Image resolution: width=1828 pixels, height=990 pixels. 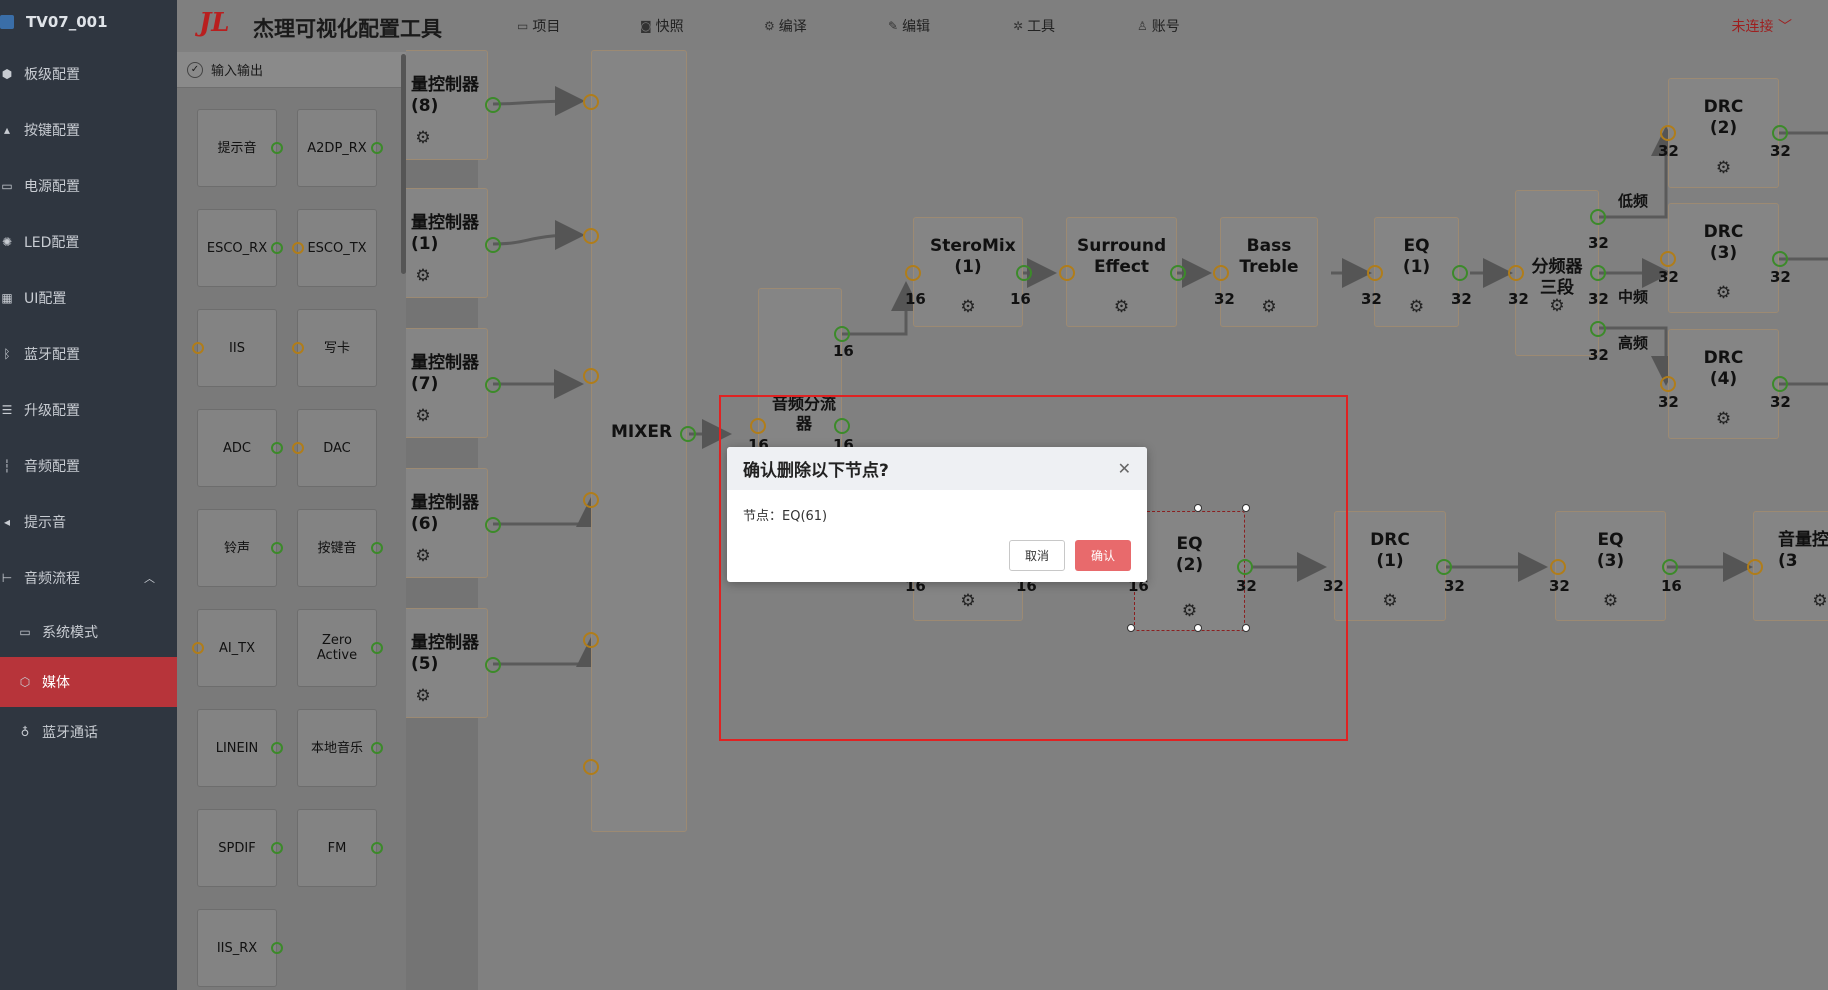 What do you see at coordinates (88, 632) in the screenshot?
I see `sidebar-subitem-system-mode: ▭ 系统模式` at bounding box center [88, 632].